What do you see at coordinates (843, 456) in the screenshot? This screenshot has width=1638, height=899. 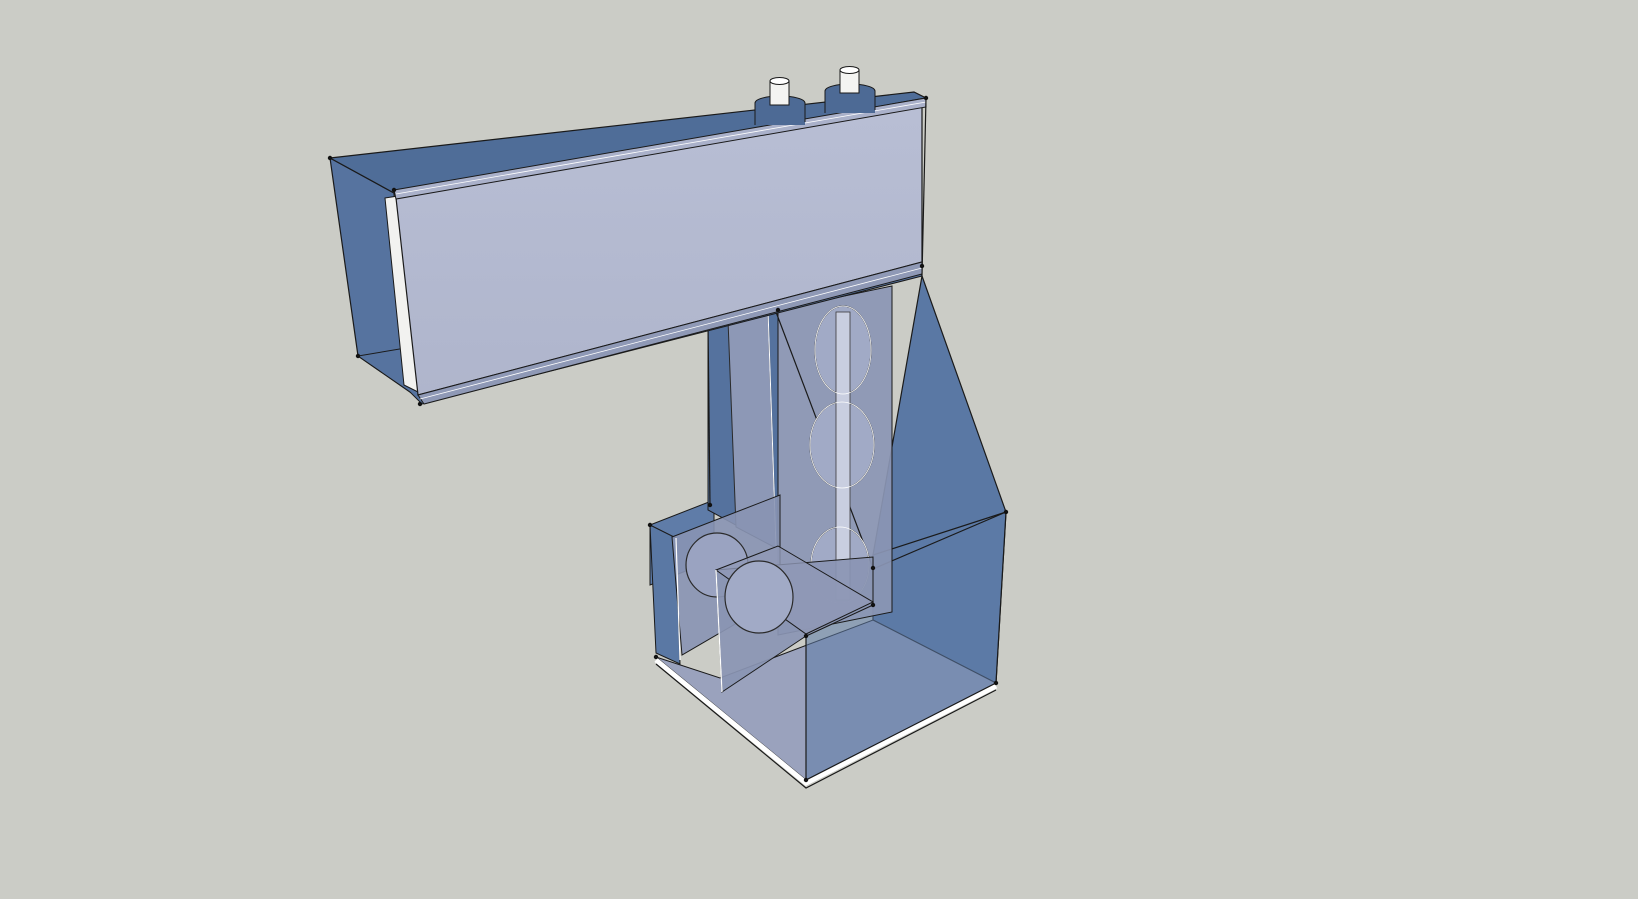 I see `column-pipe` at bounding box center [843, 456].